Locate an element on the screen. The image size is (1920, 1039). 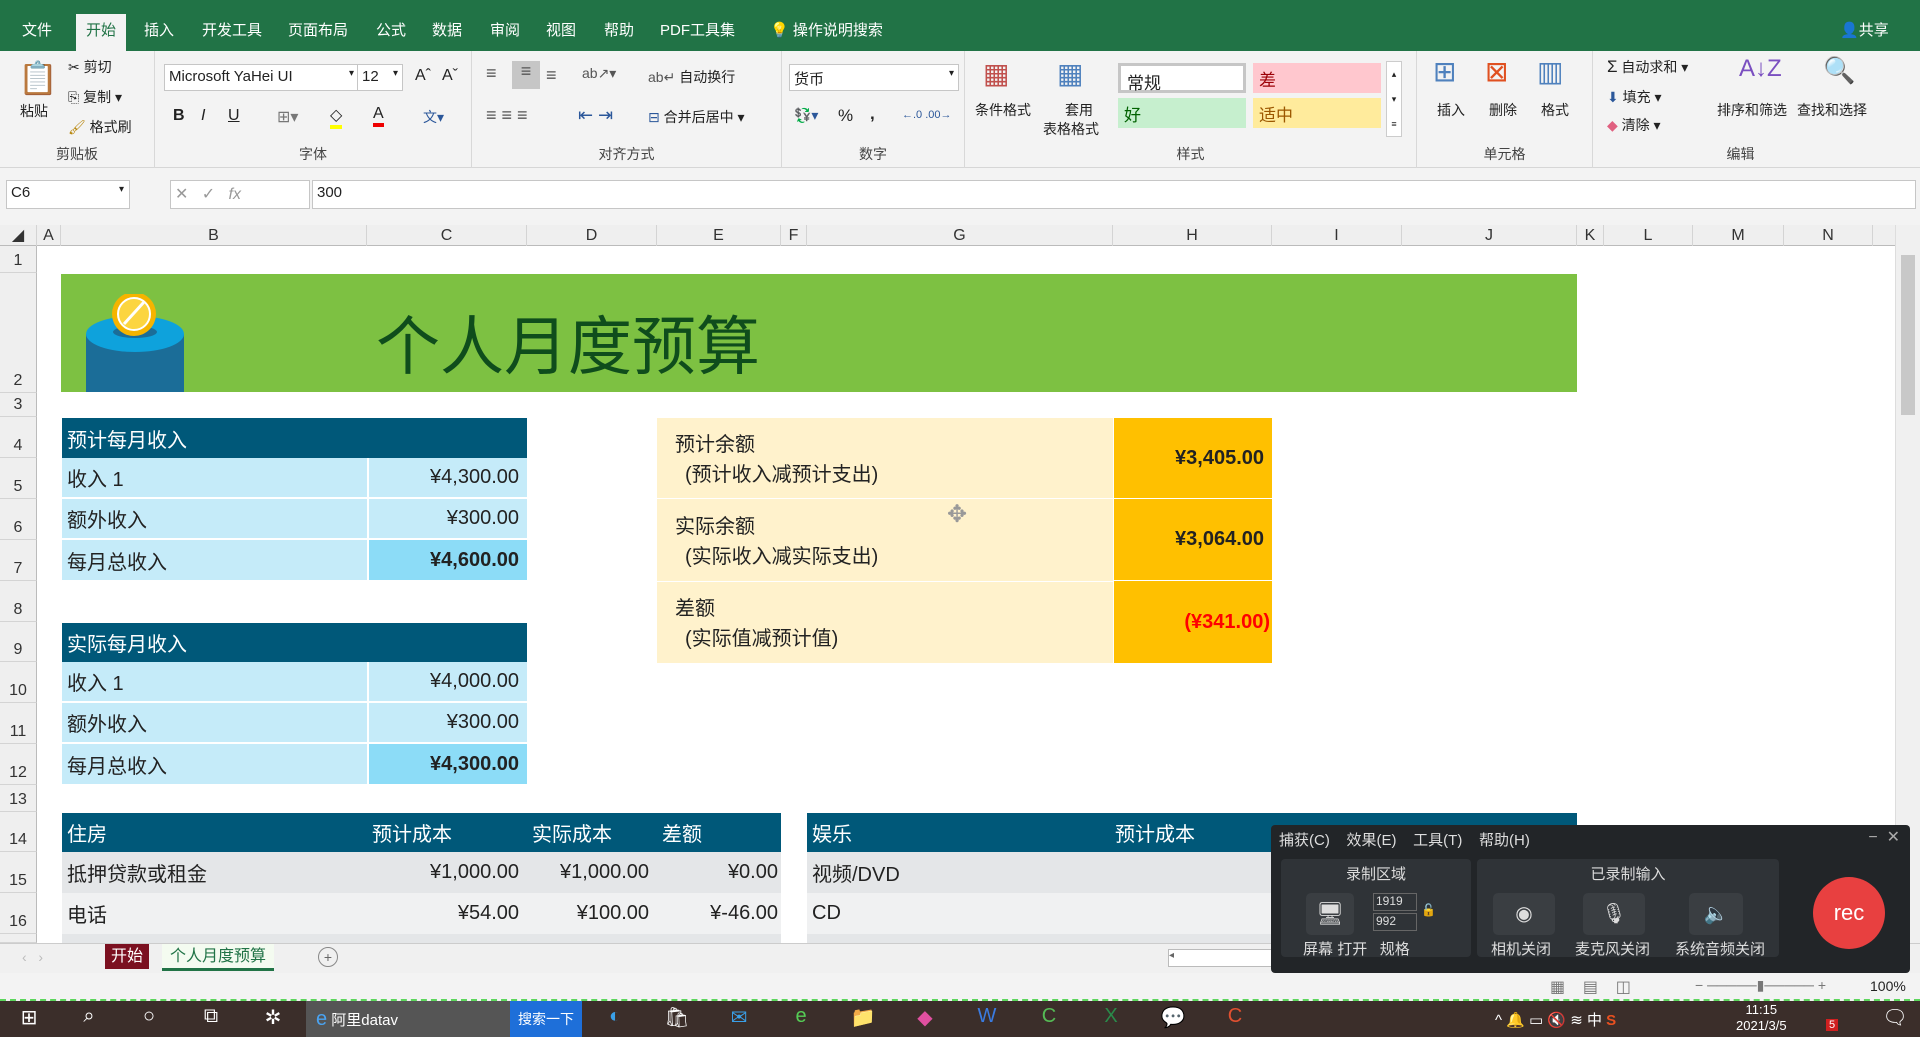
col-L: L is located at coordinates (1648, 235).